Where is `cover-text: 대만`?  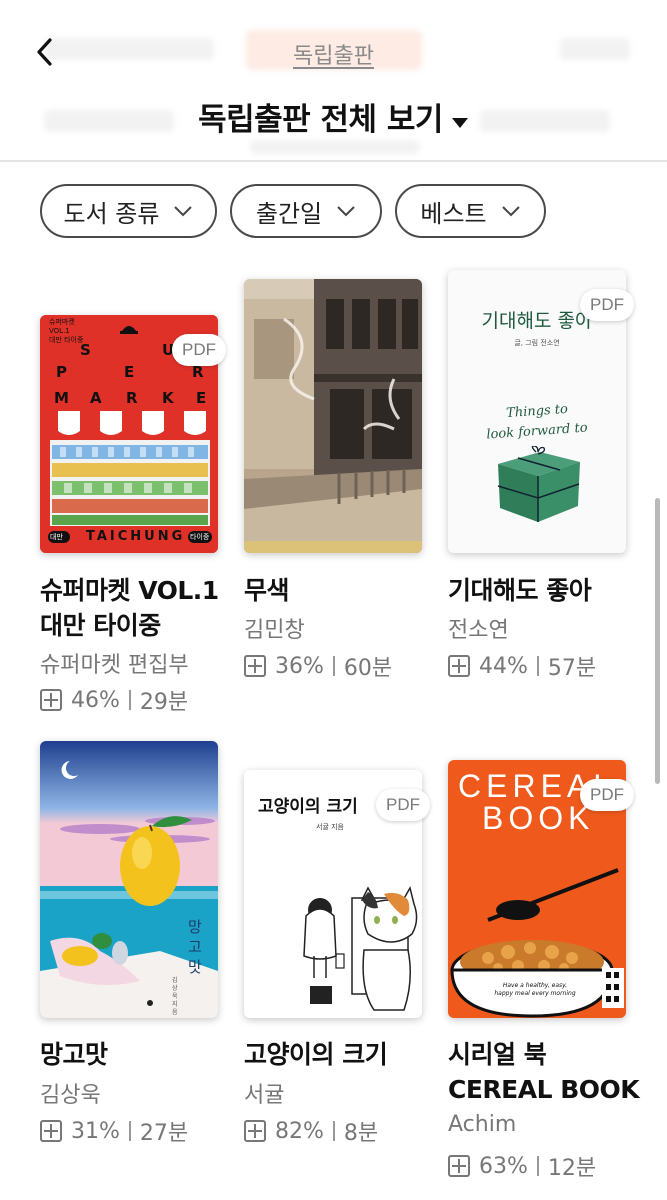
cover-text: 대만 is located at coordinates (56, 537).